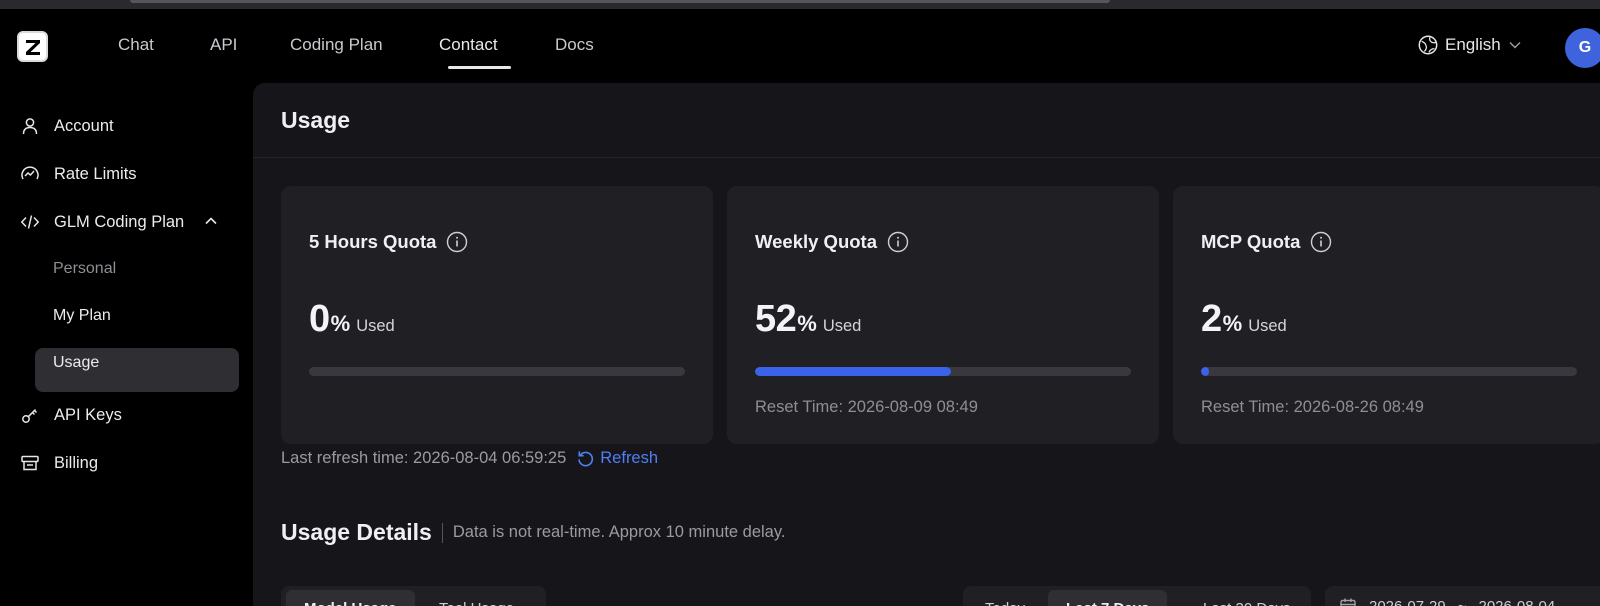 The image size is (1600, 606). What do you see at coordinates (1462, 596) in the screenshot?
I see `date-range-picker: 2026-07-29 ~ 2026-08-04` at bounding box center [1462, 596].